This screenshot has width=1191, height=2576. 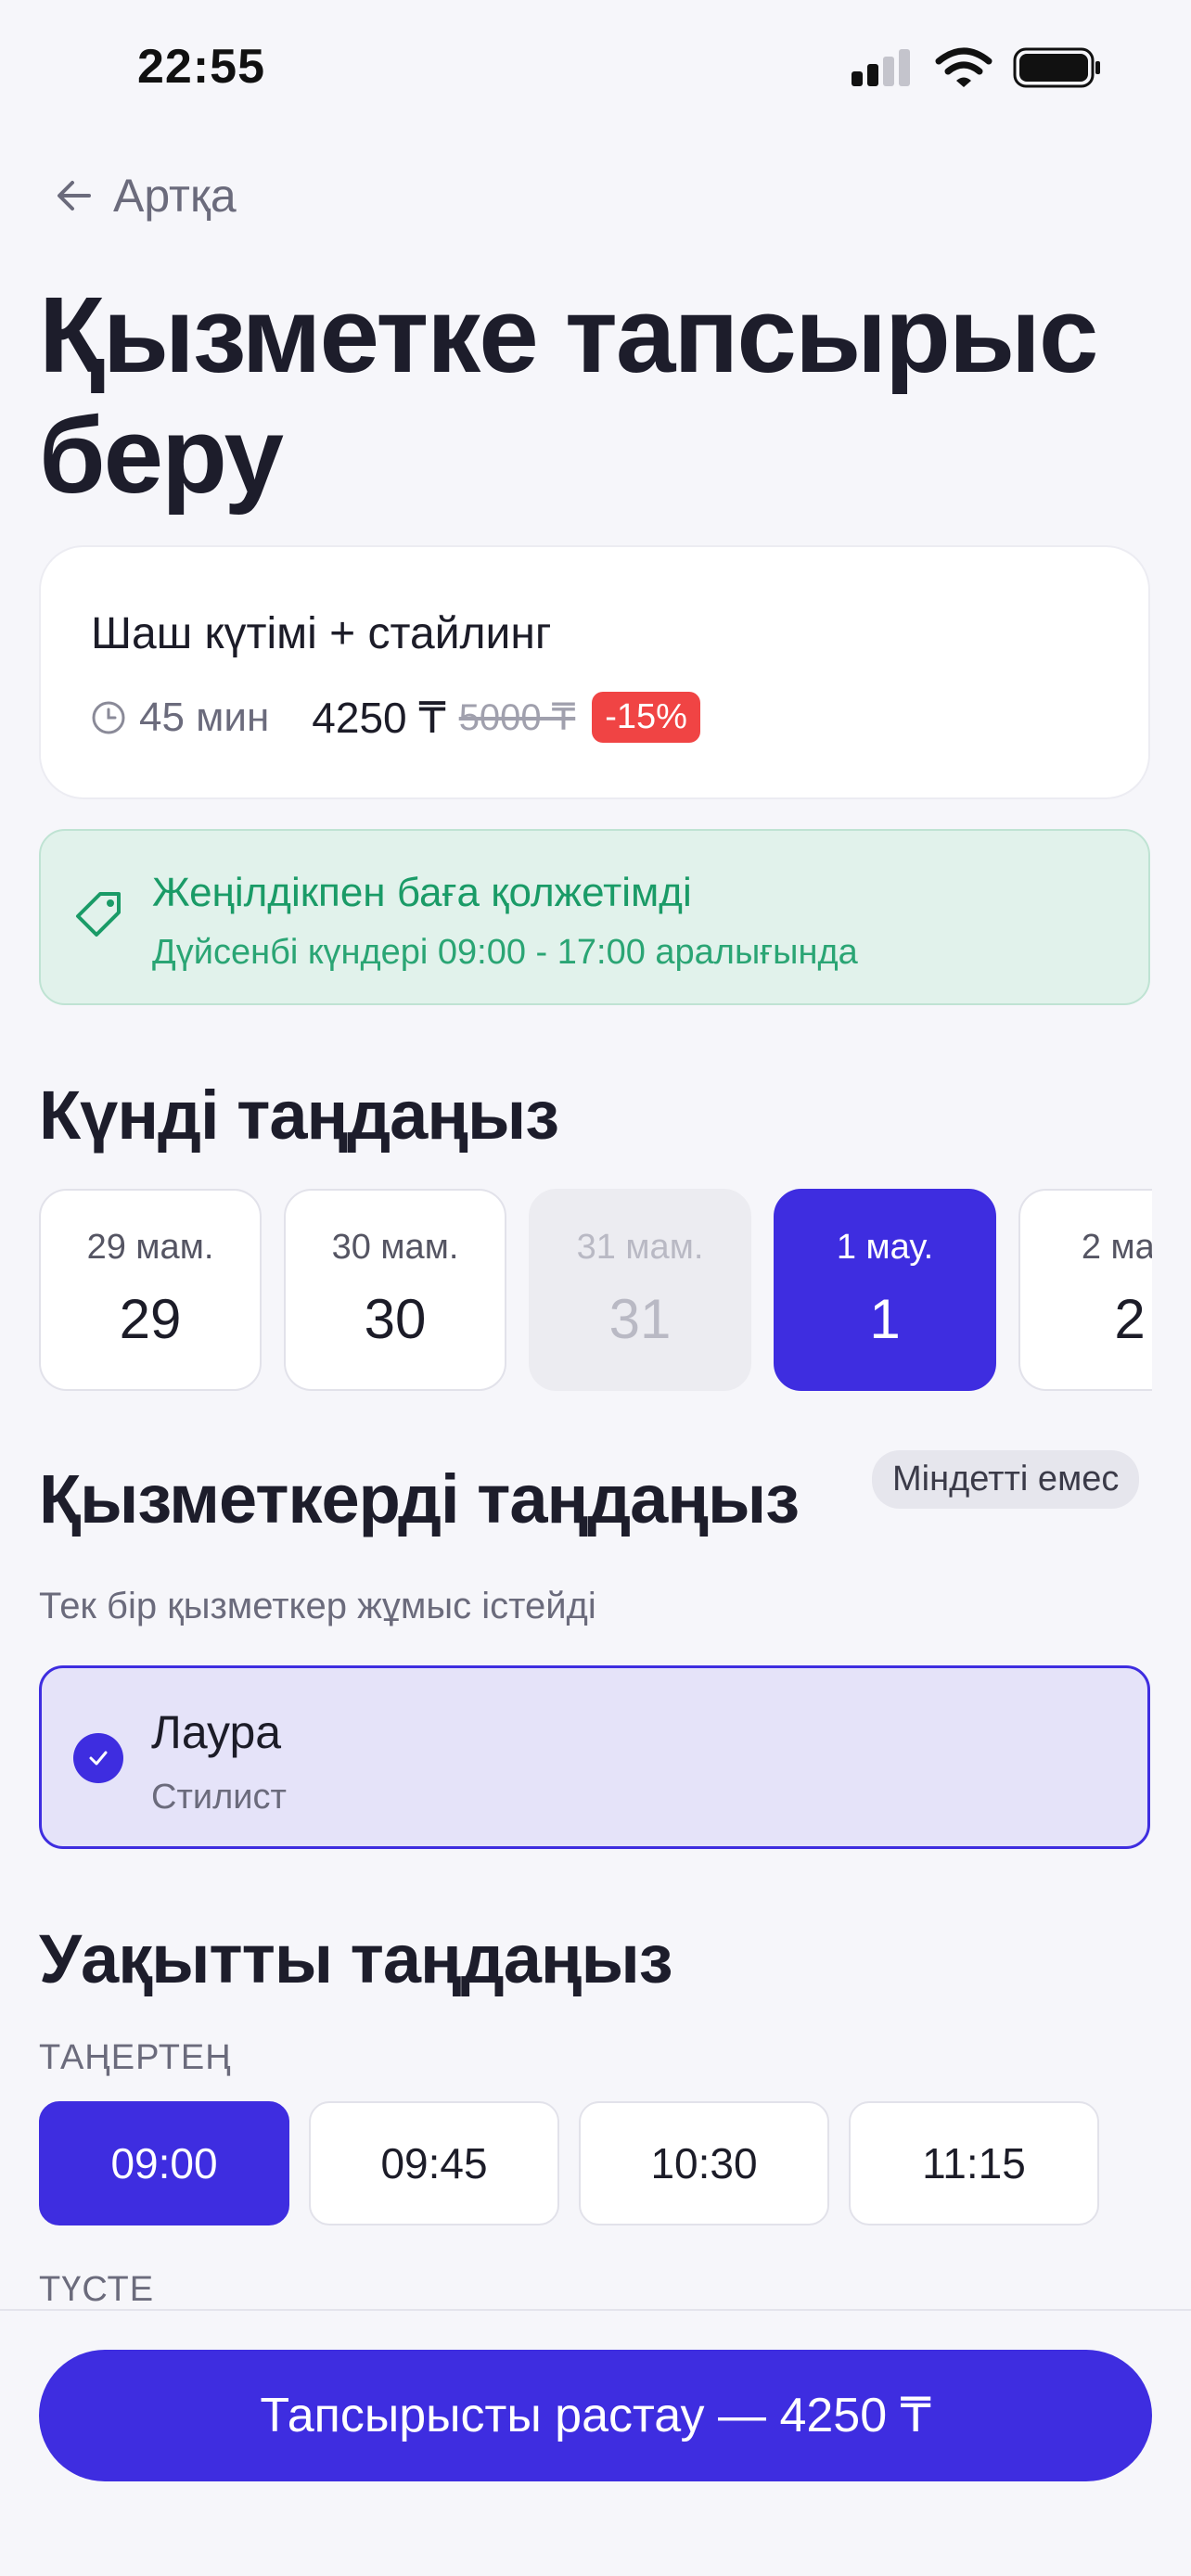 I want to click on date-card-disabled: 31 мам. 31, so click(x=640, y=1290).